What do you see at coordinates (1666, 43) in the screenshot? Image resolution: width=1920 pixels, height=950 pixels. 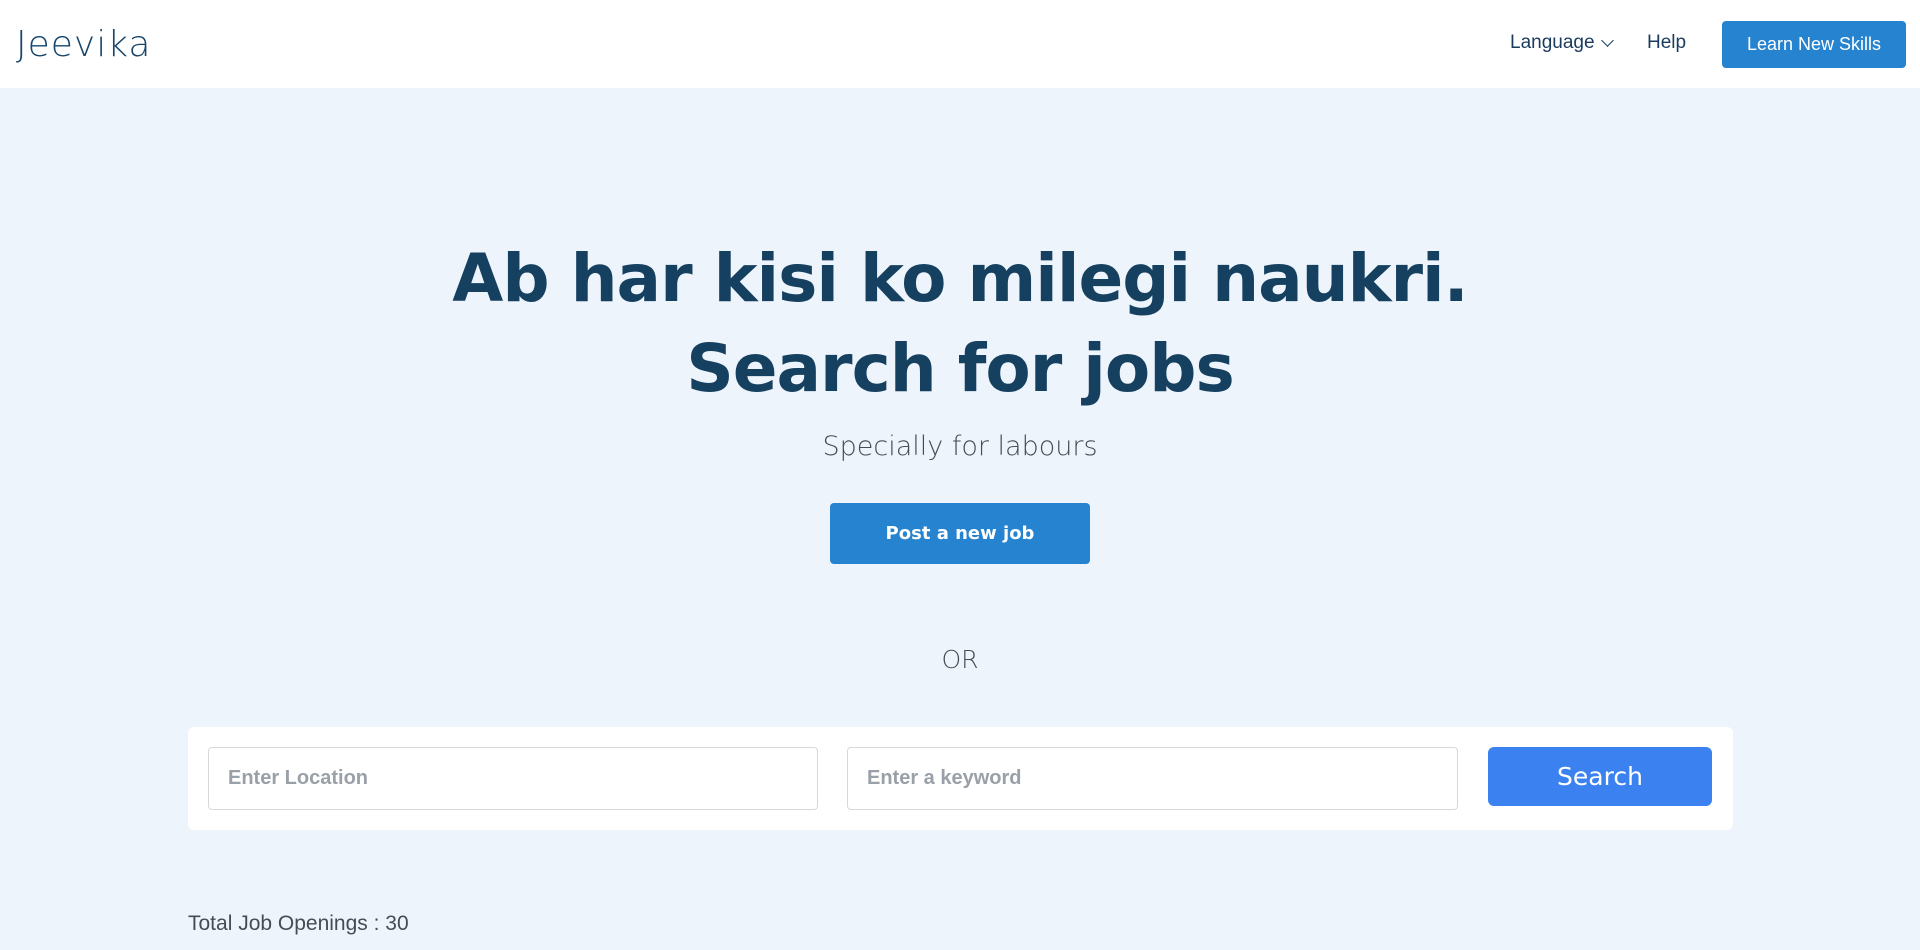 I see `help-link: Help` at bounding box center [1666, 43].